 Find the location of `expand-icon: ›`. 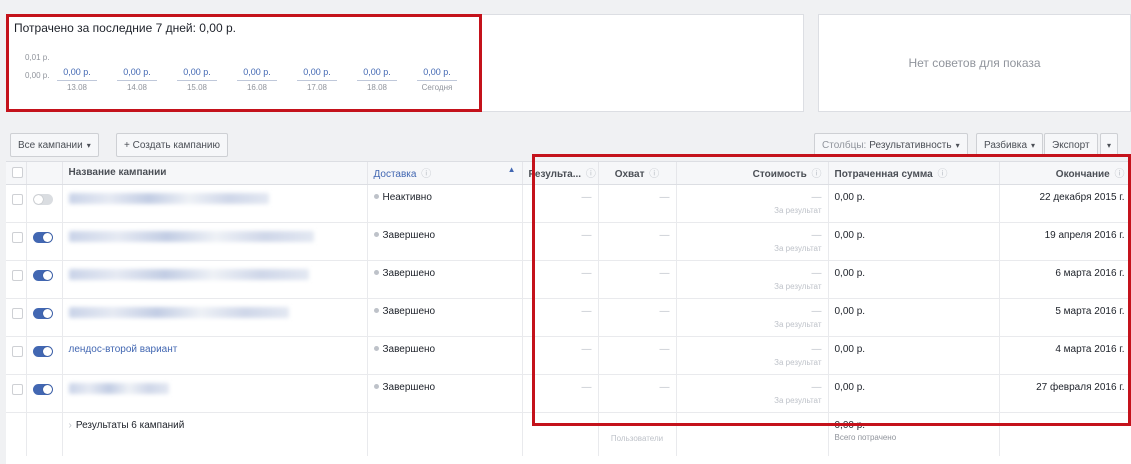

expand-icon: › is located at coordinates (70, 425).